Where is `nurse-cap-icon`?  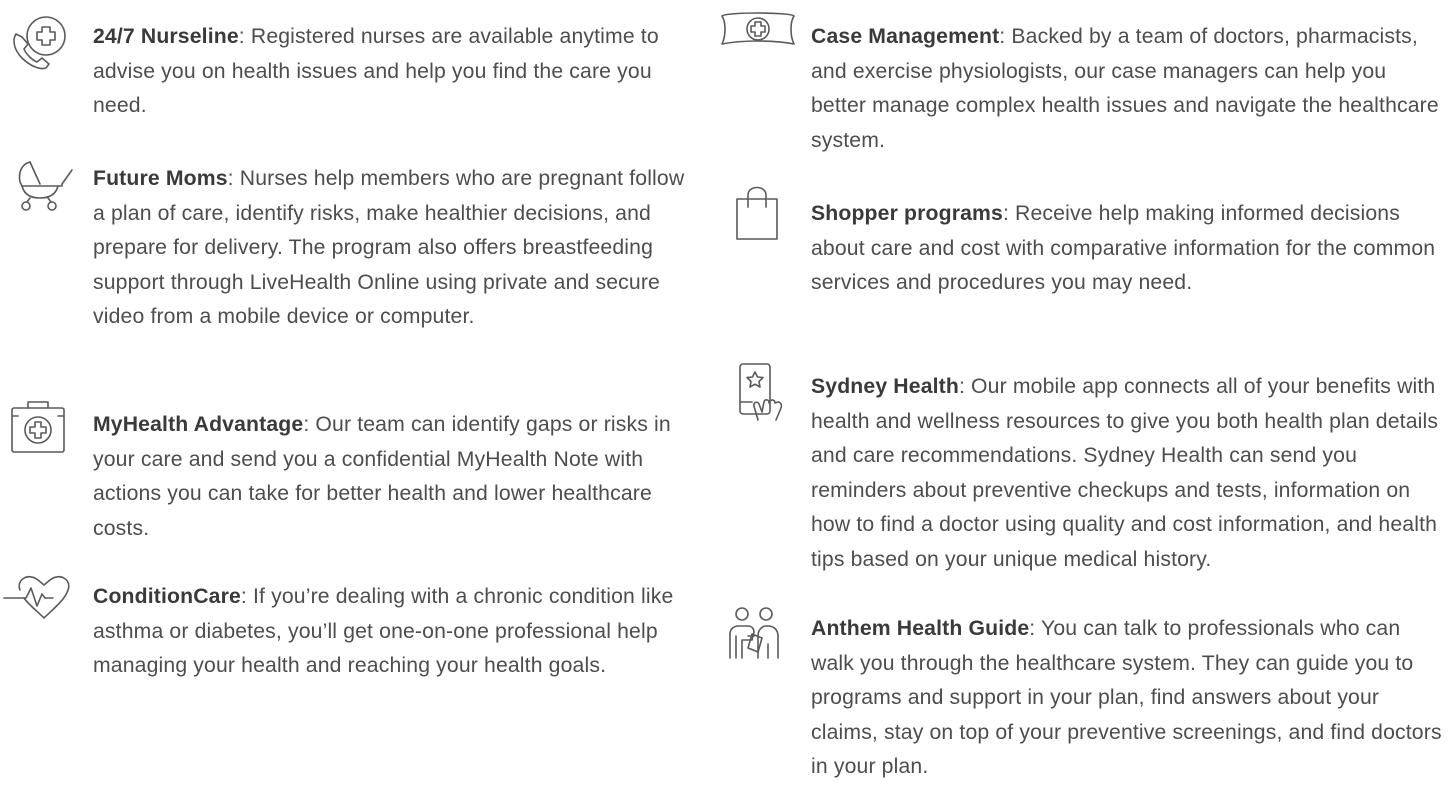 nurse-cap-icon is located at coordinates (758, 30).